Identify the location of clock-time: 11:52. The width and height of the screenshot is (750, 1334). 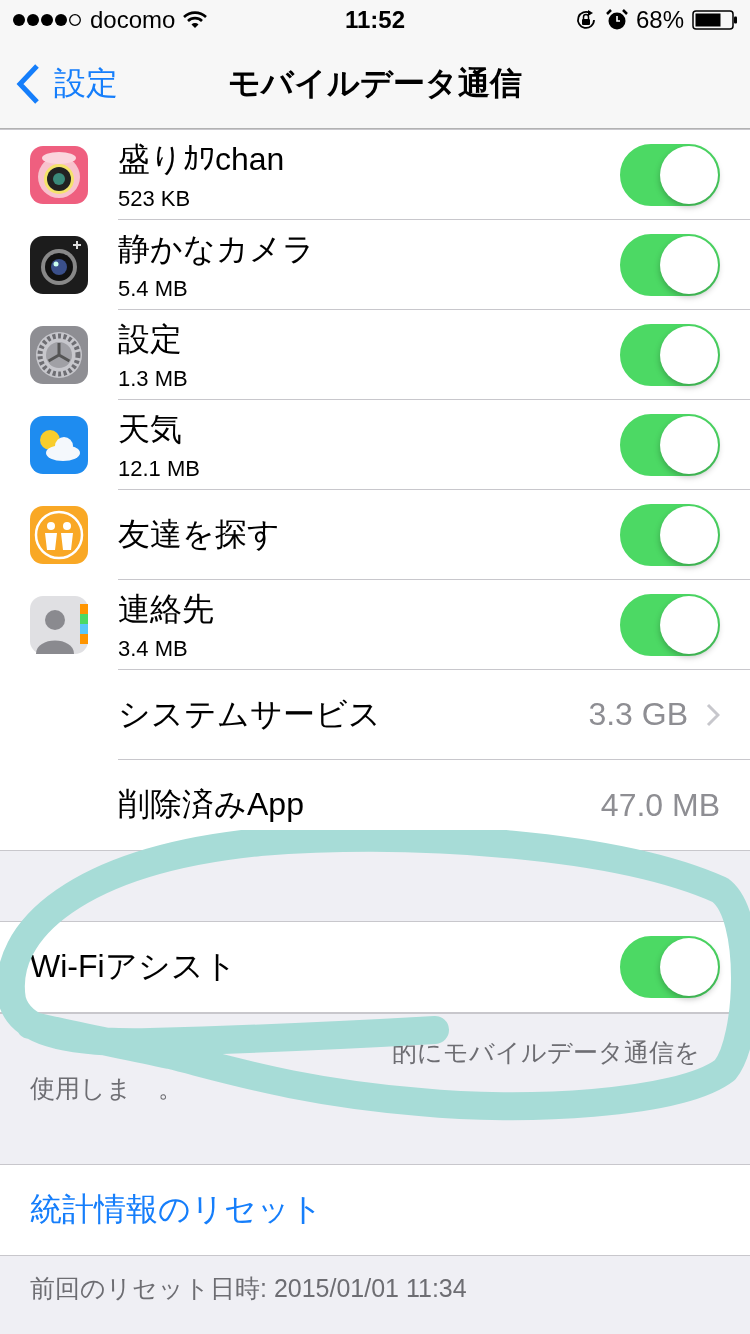
(375, 20).